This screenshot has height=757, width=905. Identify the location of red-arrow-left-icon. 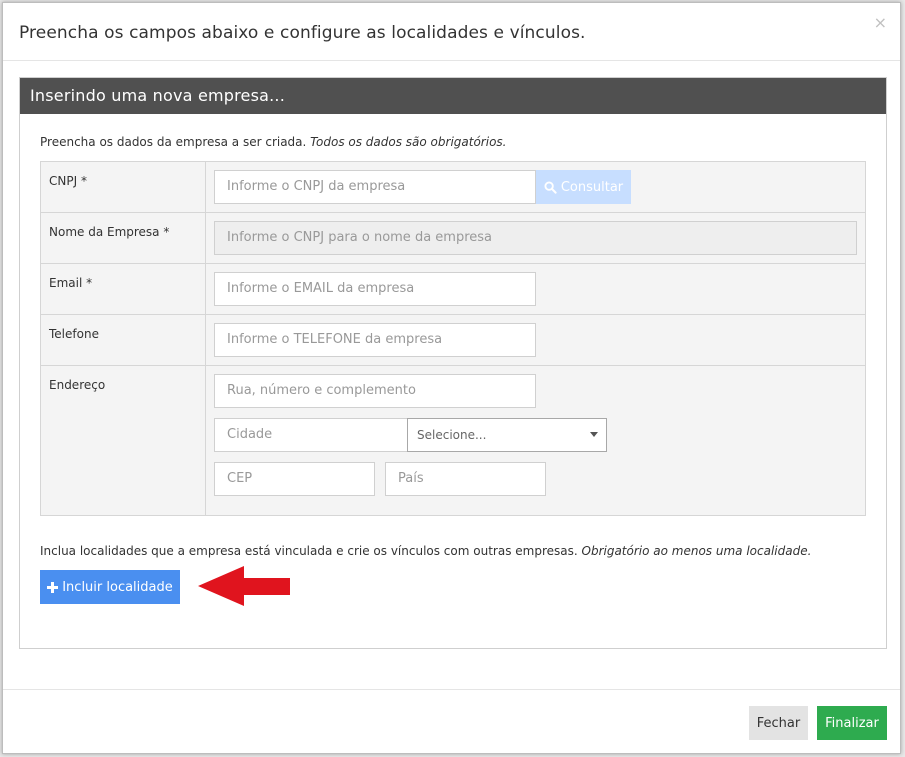
(244, 586).